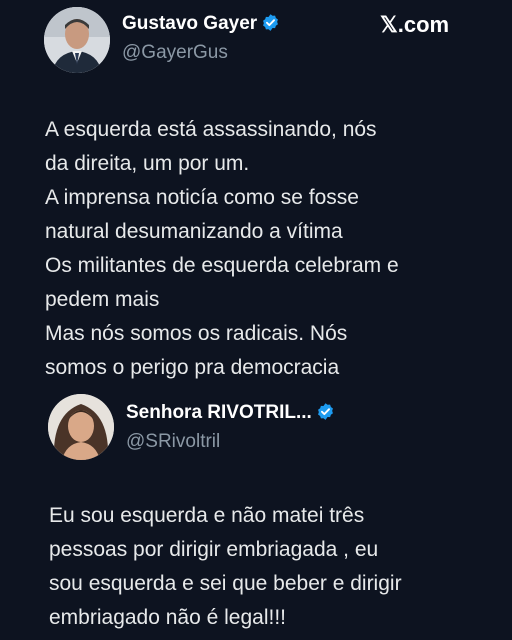 This screenshot has width=512, height=640. Describe the element at coordinates (415, 24) in the screenshot. I see `x-brand-logo: 𝕏.com` at that location.